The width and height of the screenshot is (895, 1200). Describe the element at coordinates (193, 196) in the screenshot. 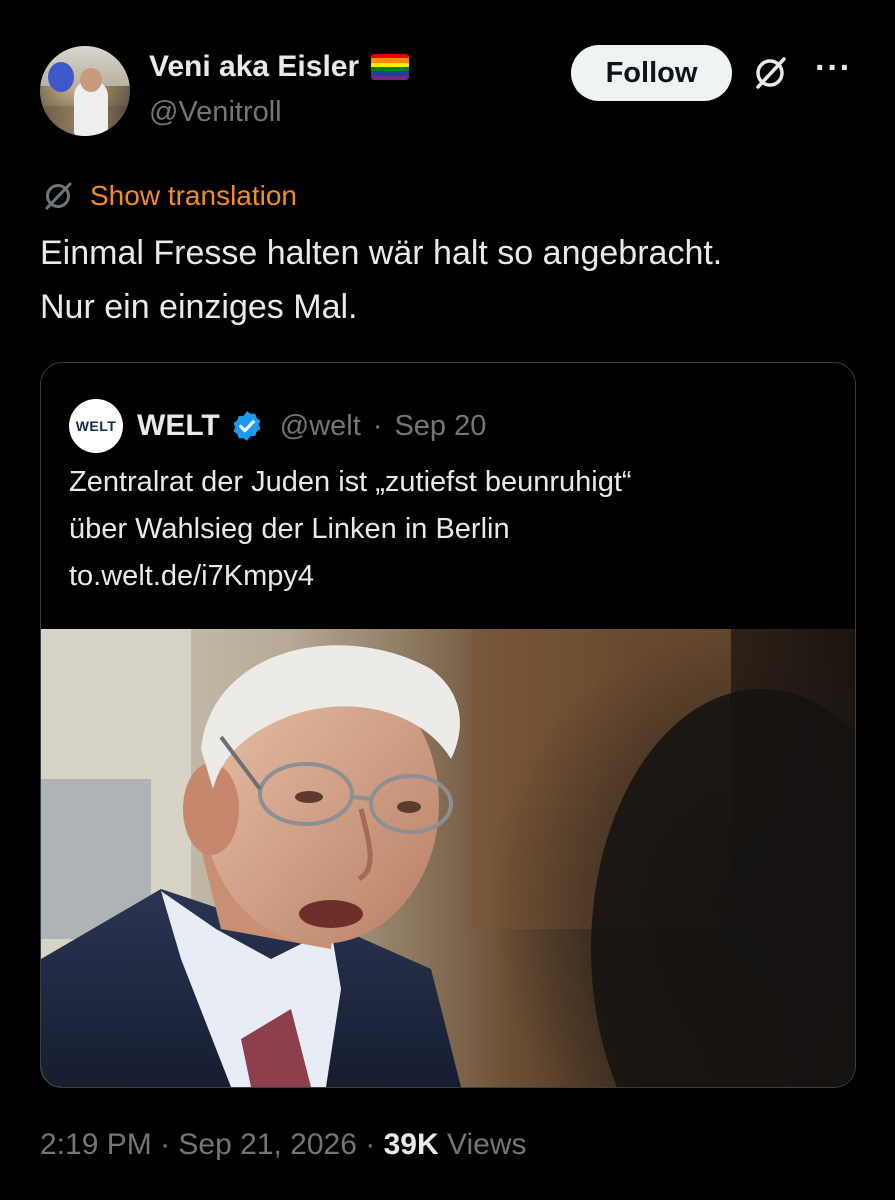

I see `show-translation-link: Show translation` at that location.